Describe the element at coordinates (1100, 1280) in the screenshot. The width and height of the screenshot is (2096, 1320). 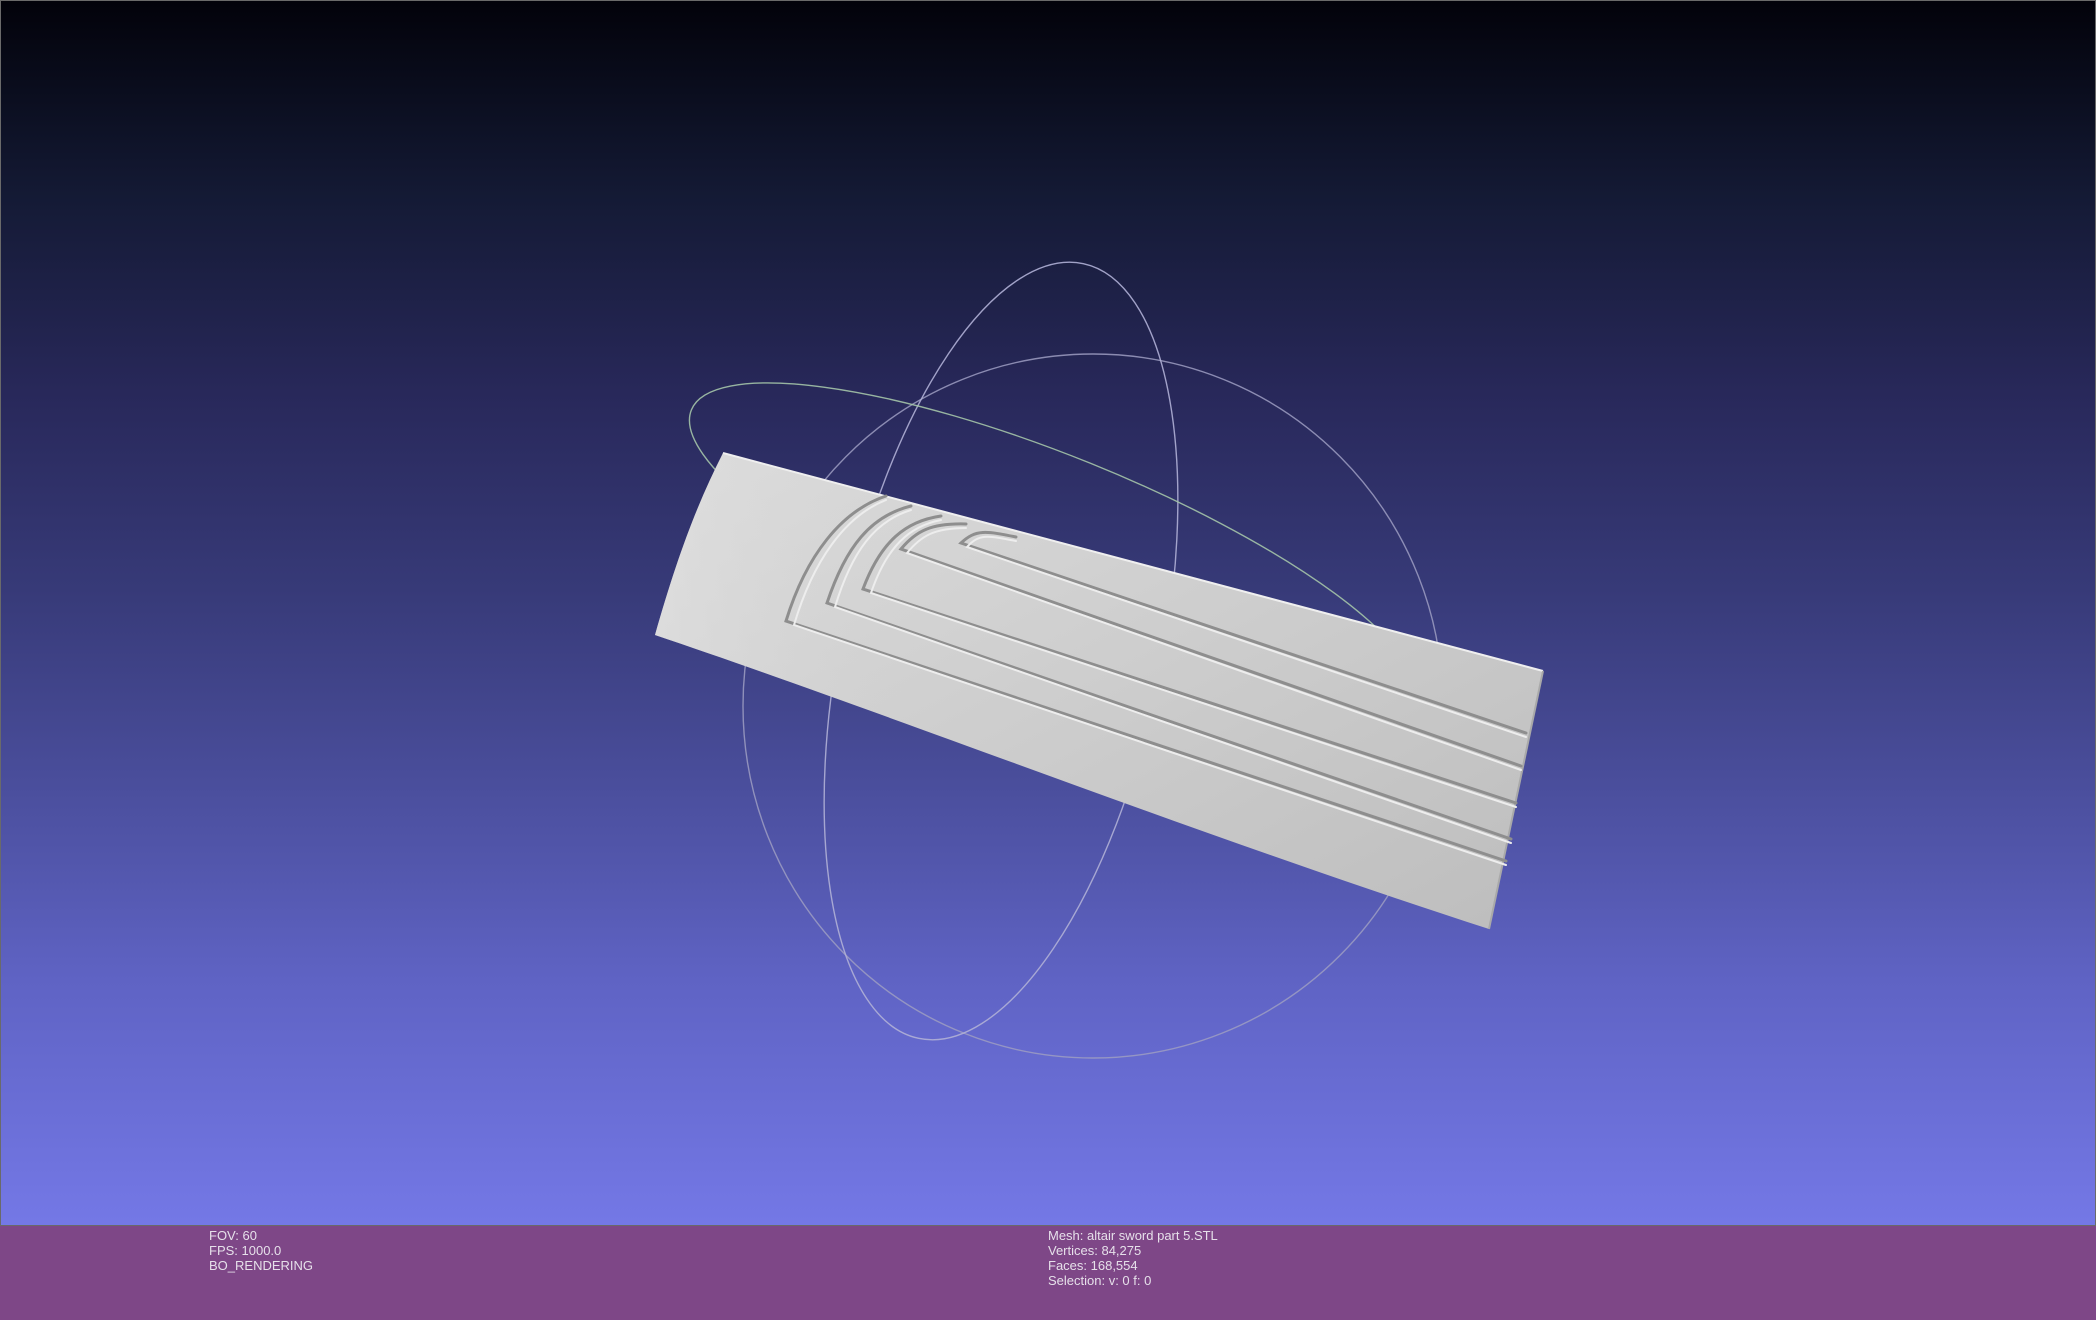
I see `selection-readout: Selection: v: 0 f: 0` at that location.